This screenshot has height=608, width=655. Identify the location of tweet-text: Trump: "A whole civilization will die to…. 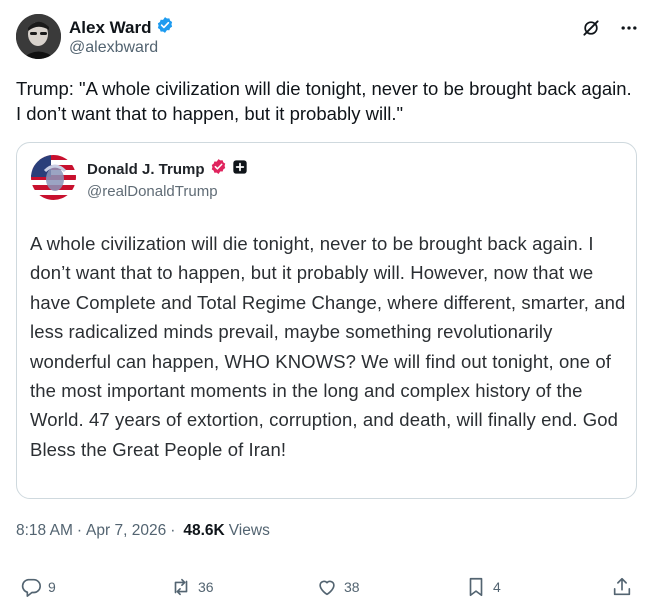
(324, 101).